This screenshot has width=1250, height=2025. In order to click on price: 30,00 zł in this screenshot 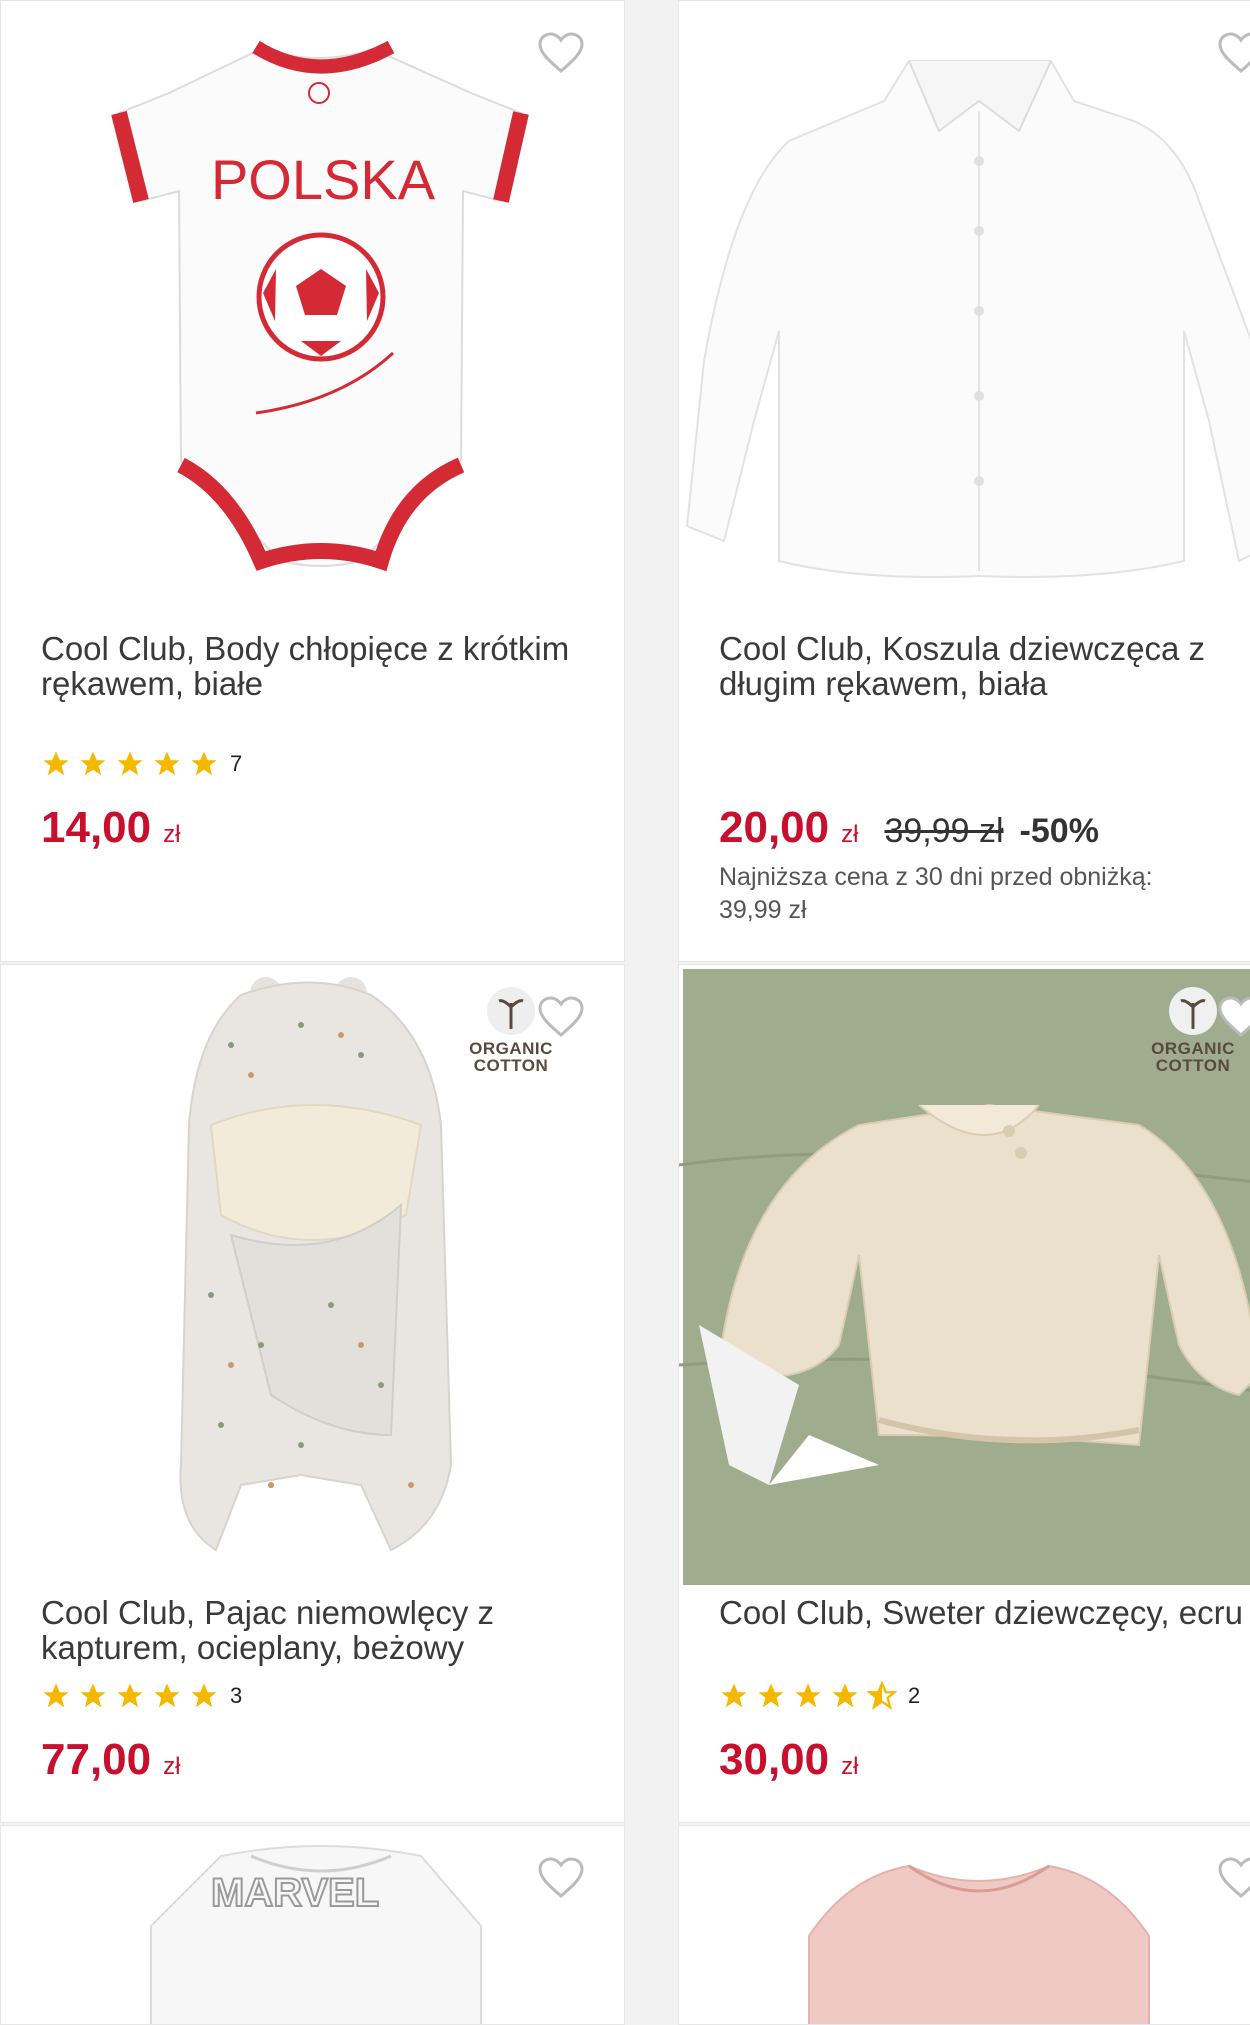, I will do `click(788, 1760)`.